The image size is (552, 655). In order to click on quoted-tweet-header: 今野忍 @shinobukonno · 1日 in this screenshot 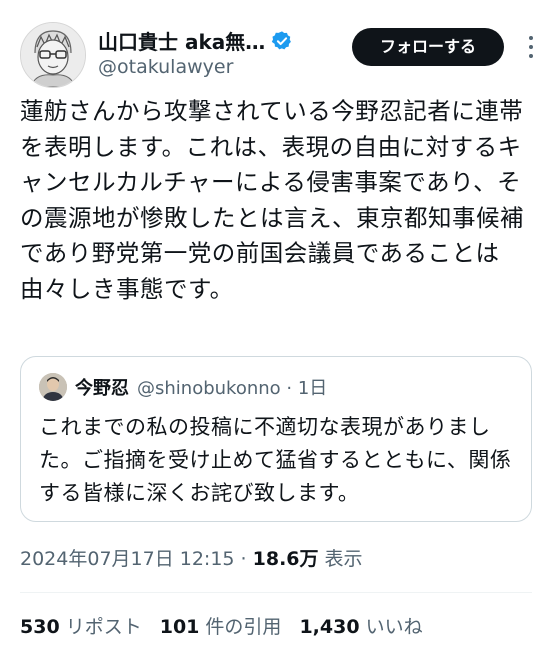, I will do `click(183, 387)`.